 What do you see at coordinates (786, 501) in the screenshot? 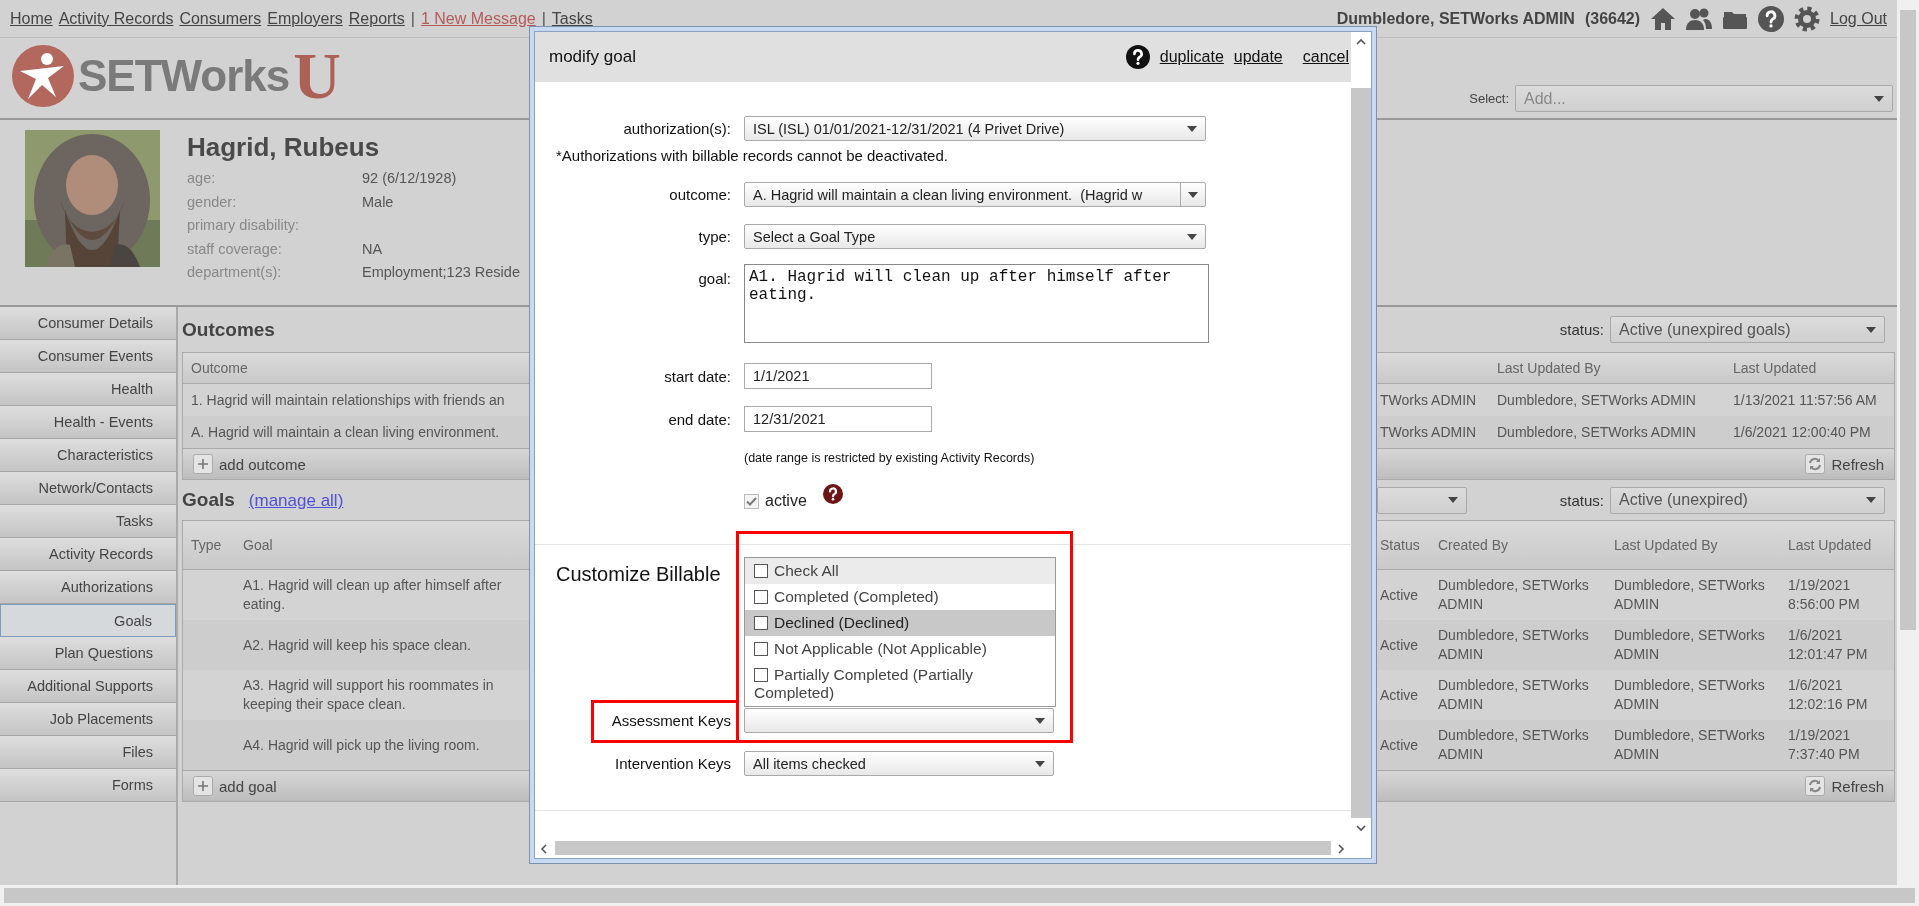
I see `checkbox-label: active` at bounding box center [786, 501].